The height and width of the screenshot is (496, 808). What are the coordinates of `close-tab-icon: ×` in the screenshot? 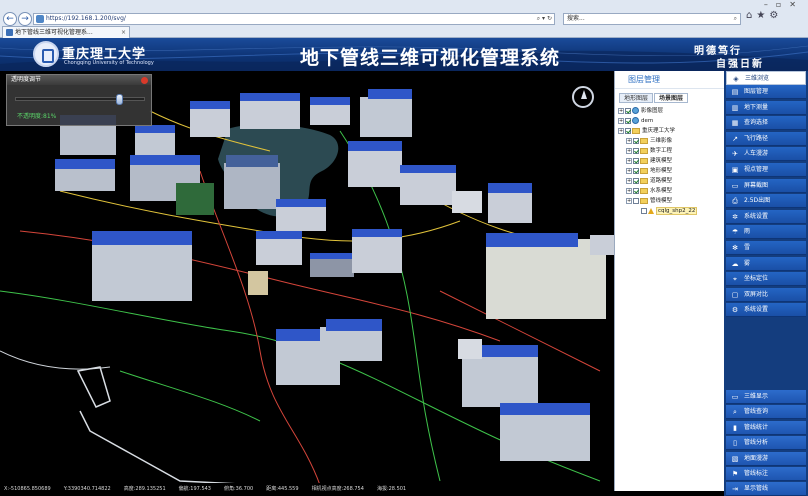 It's located at (123, 32).